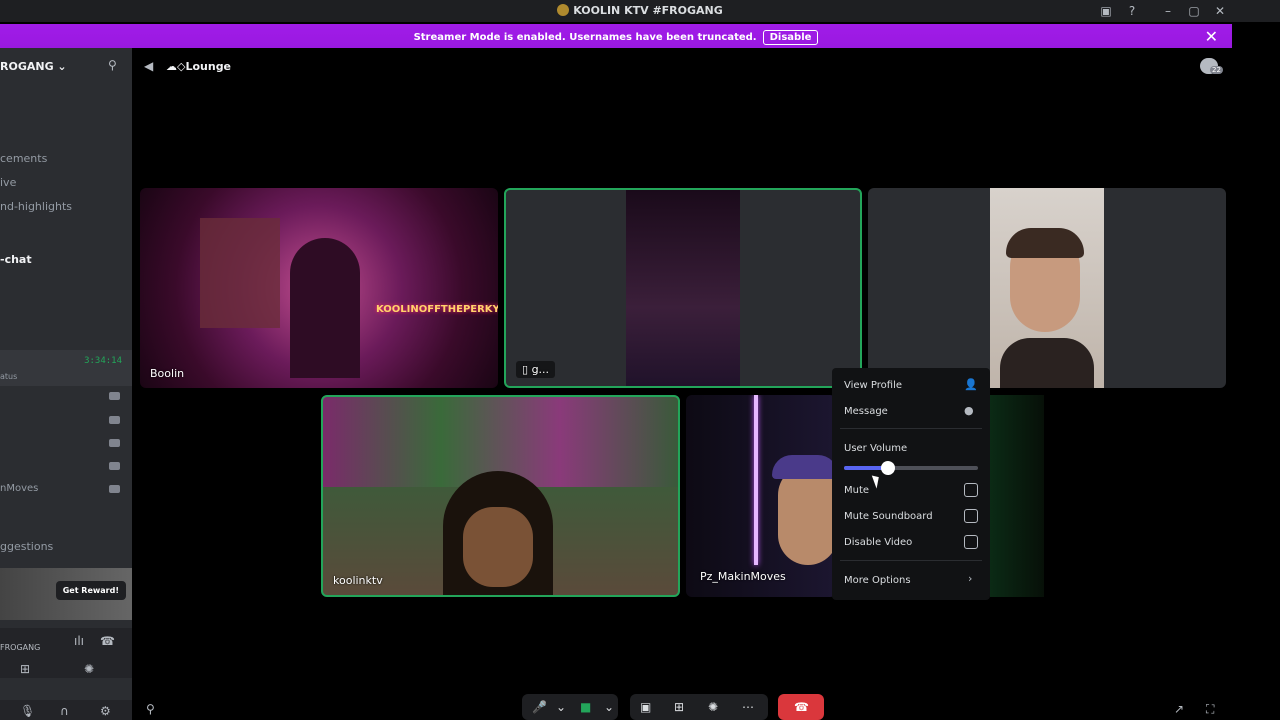 The image size is (1280, 720). What do you see at coordinates (90, 590) in the screenshot?
I see `get-reward-button: Get Reward!` at bounding box center [90, 590].